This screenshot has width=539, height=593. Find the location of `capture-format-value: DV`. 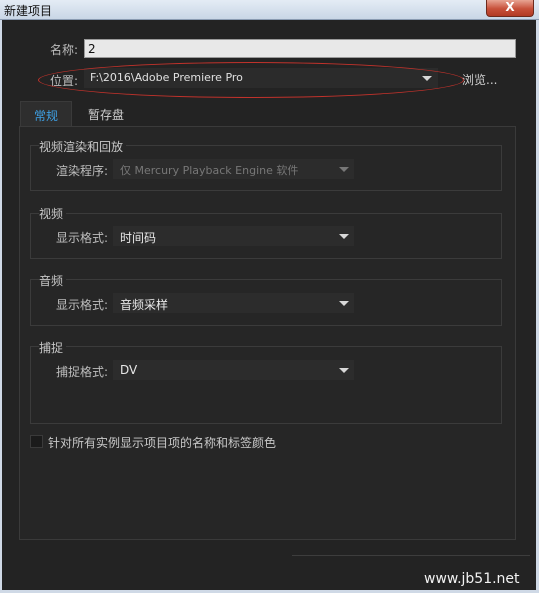

capture-format-value: DV is located at coordinates (129, 370).